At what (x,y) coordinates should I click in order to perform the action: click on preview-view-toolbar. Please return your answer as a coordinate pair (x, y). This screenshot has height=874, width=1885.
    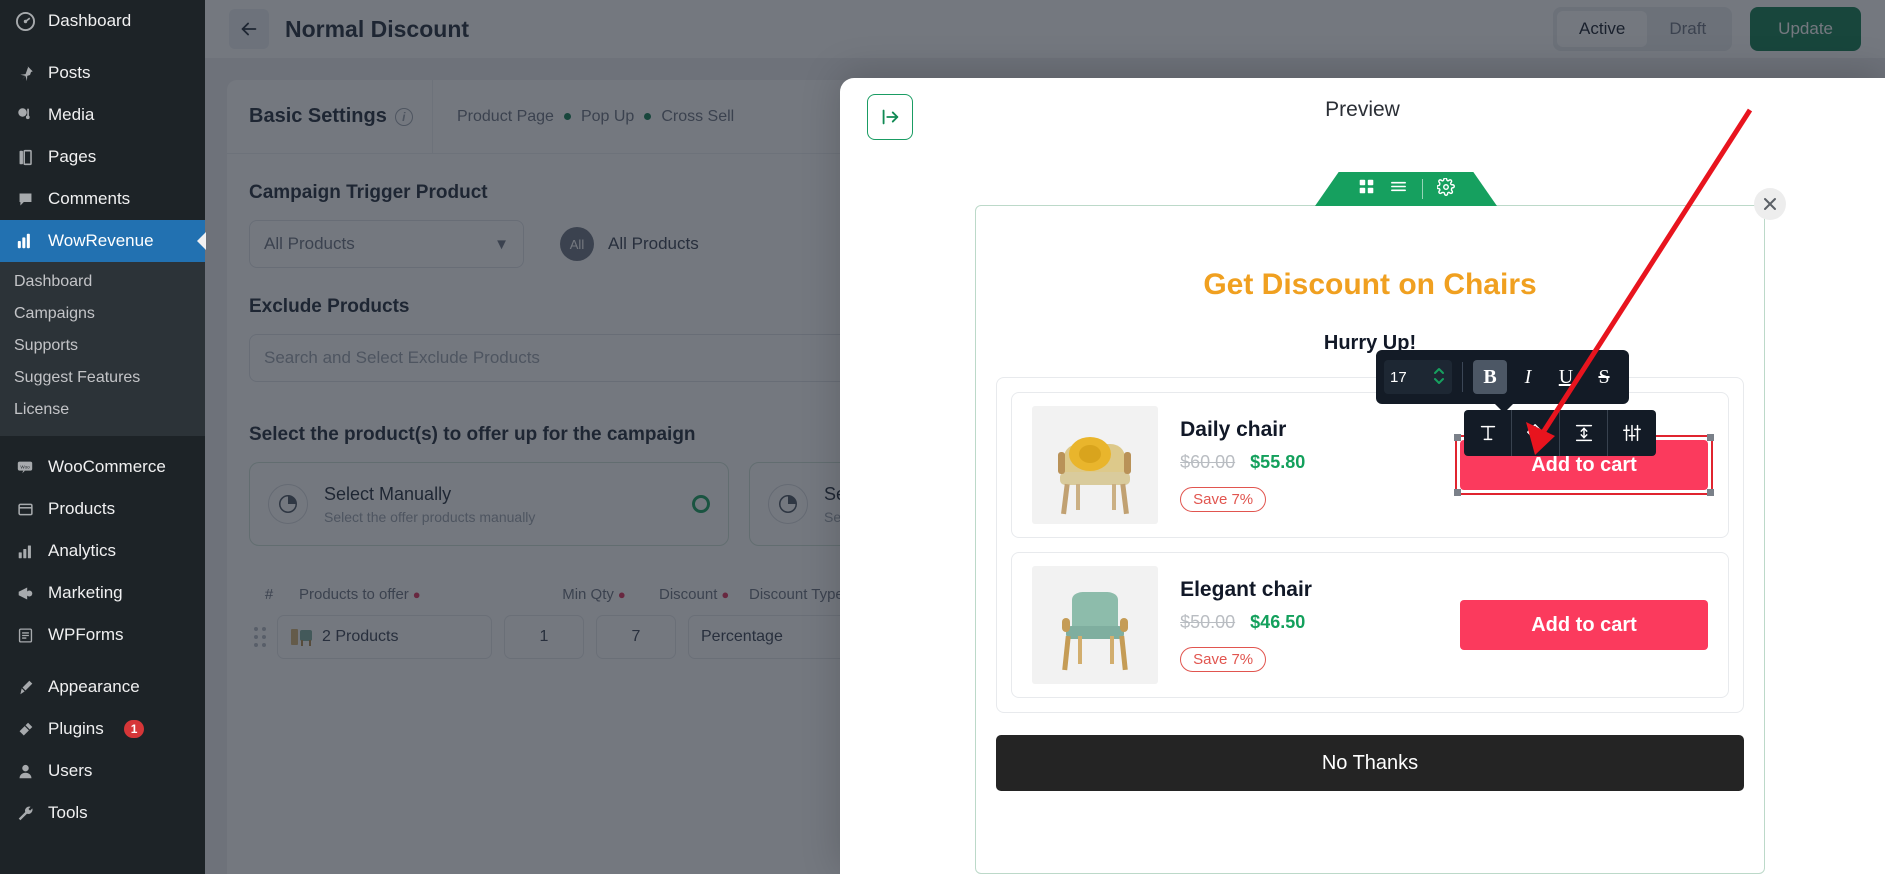
    Looking at the image, I should click on (1406, 189).